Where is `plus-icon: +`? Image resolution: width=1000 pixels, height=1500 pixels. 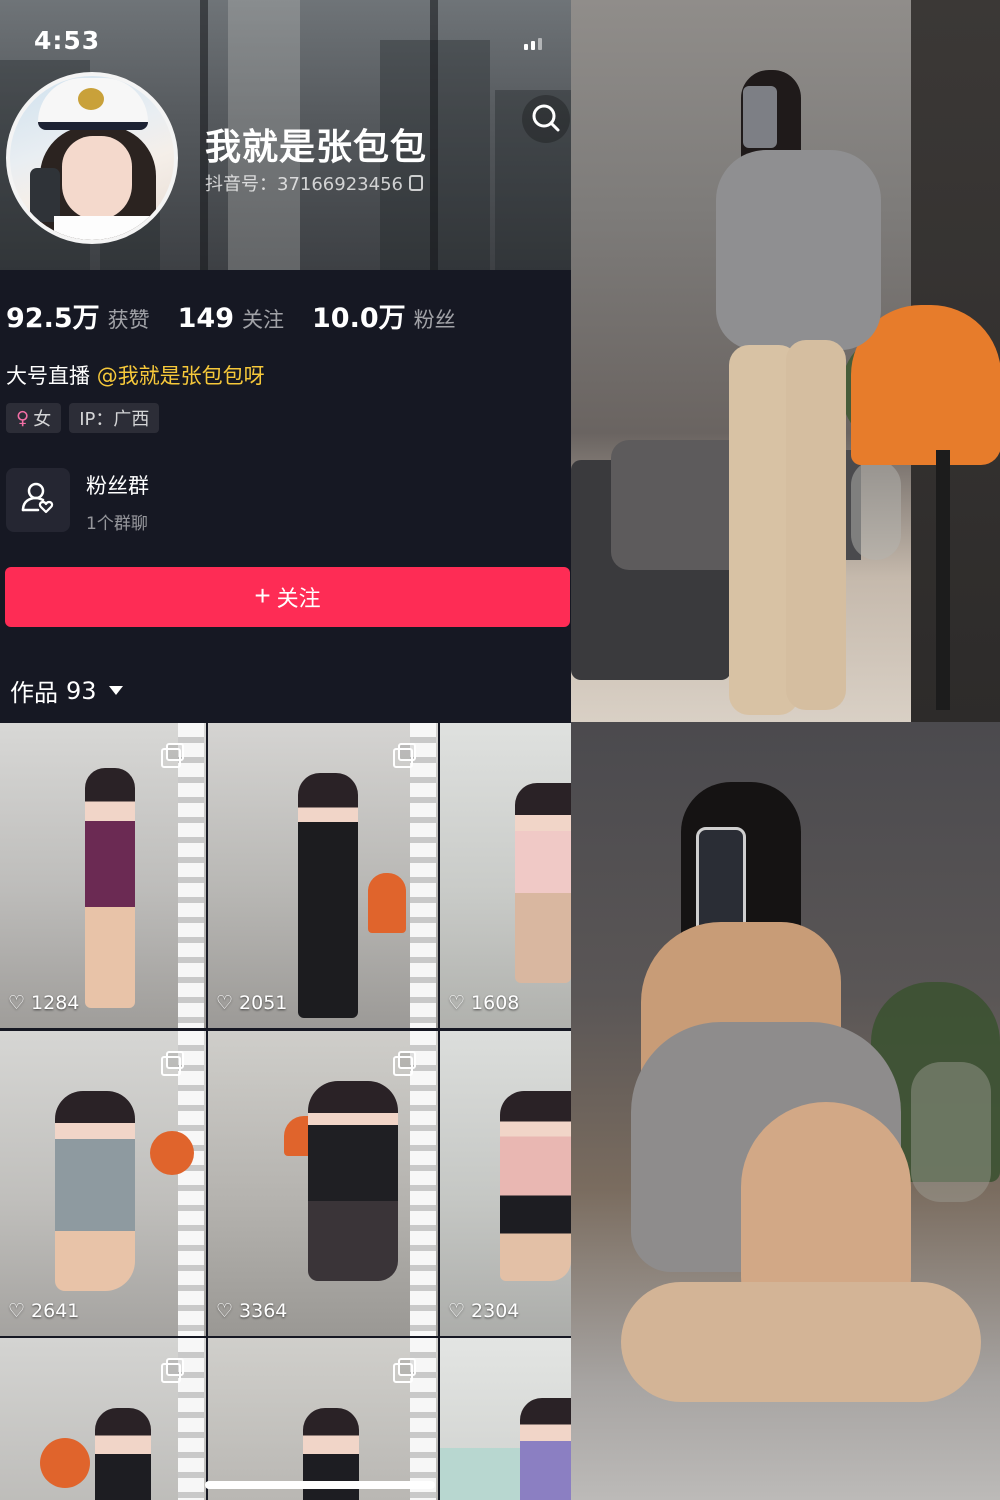
plus-icon: + is located at coordinates (262, 595).